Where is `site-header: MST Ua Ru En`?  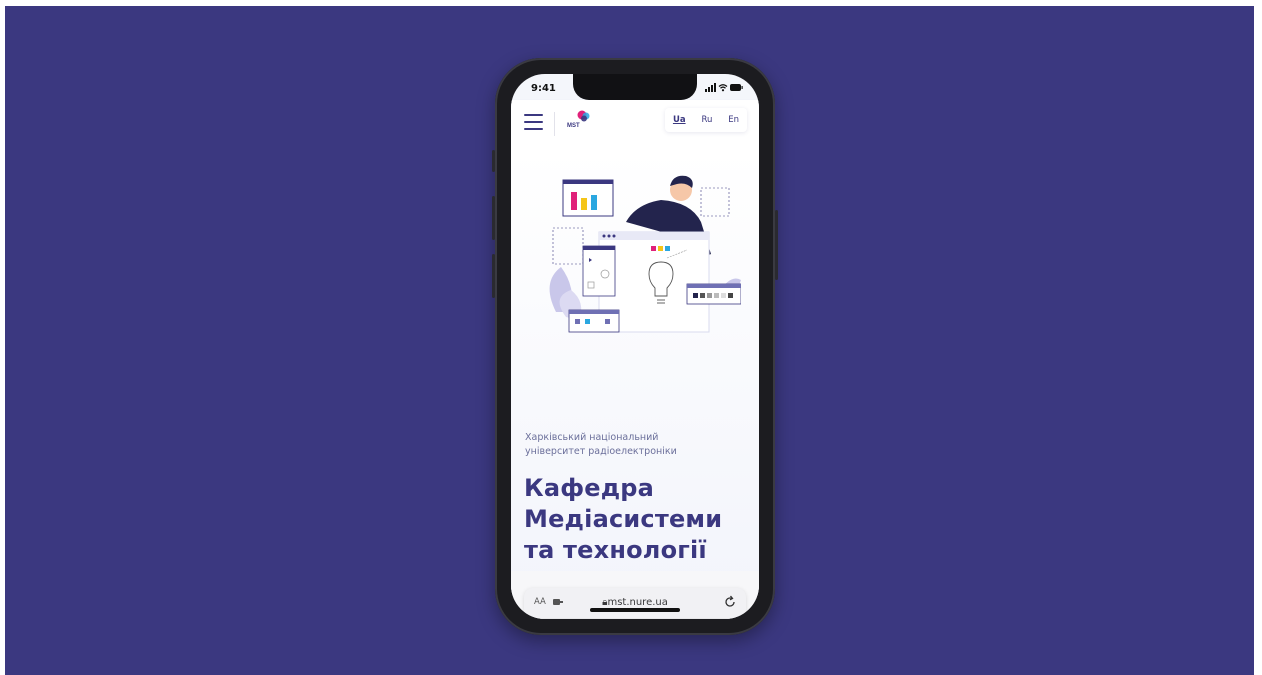
site-header: MST Ua Ru En is located at coordinates (635, 125).